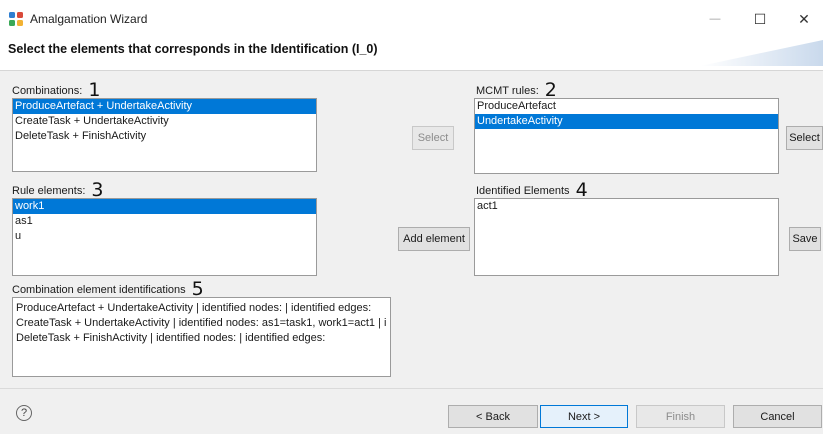 This screenshot has width=823, height=434. Describe the element at coordinates (433, 138) in the screenshot. I see `select-combination-button: Select` at that location.